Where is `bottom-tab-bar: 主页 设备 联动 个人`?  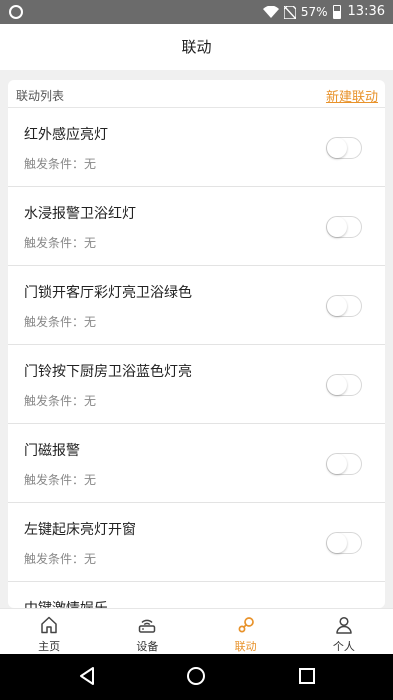
bottom-tab-bar: 主页 设备 联动 个人 is located at coordinates (196, 631).